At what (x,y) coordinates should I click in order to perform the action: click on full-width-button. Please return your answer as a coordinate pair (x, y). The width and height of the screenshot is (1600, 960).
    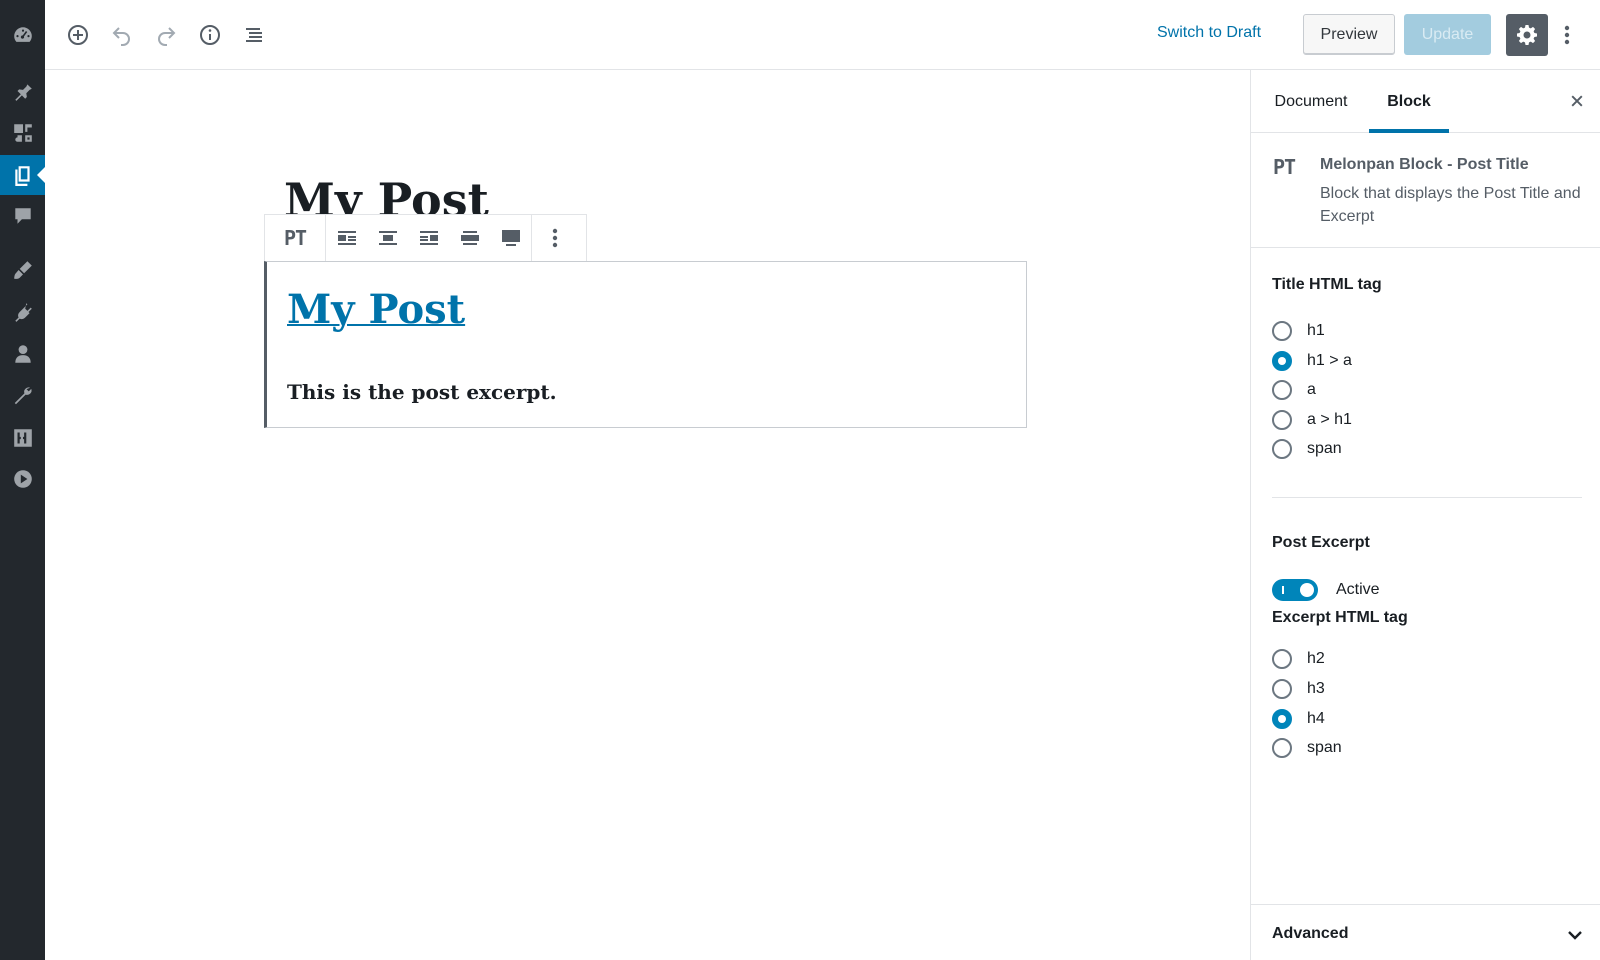
    Looking at the image, I should click on (510, 238).